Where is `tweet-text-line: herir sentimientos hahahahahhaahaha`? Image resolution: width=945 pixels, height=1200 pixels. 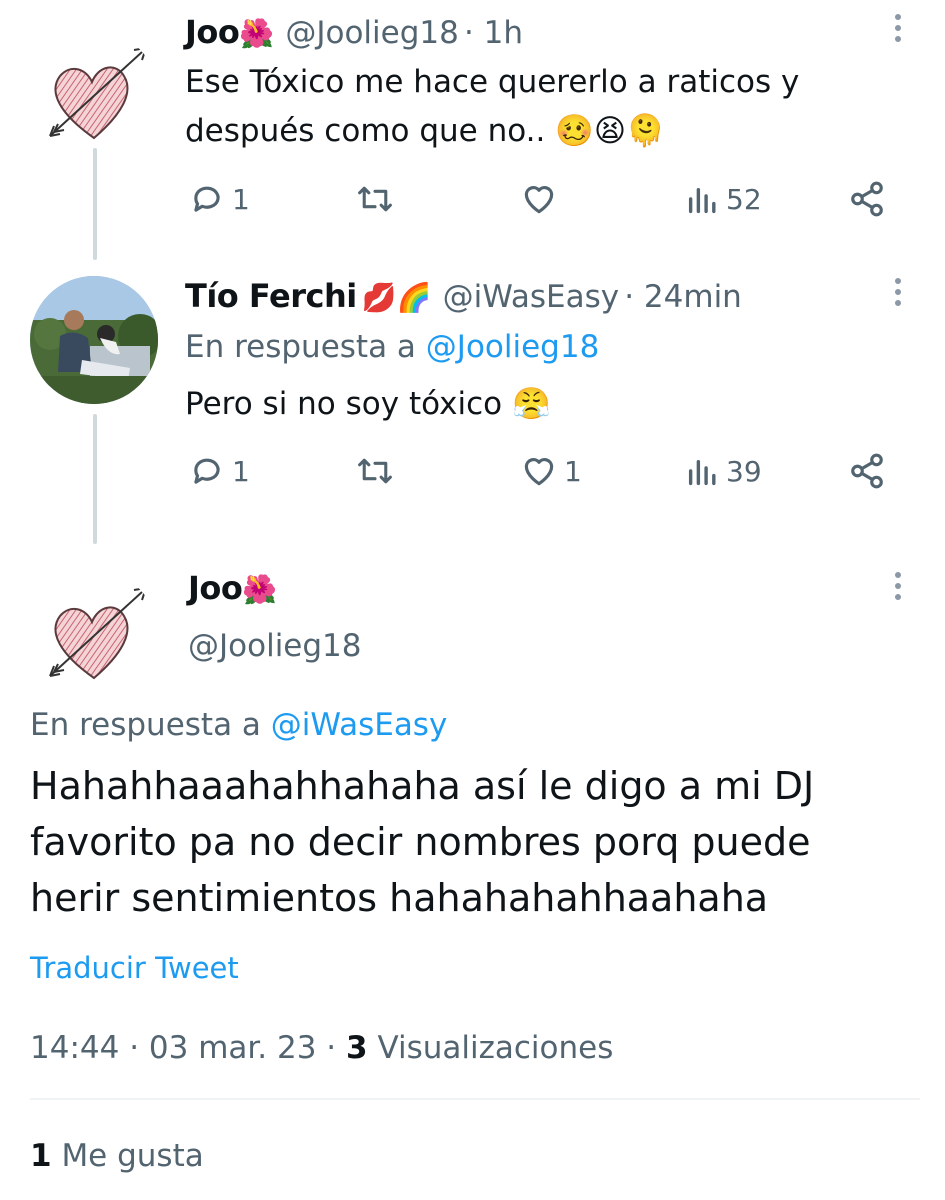 tweet-text-line: herir sentimientos hahahahahhaahaha is located at coordinates (399, 898).